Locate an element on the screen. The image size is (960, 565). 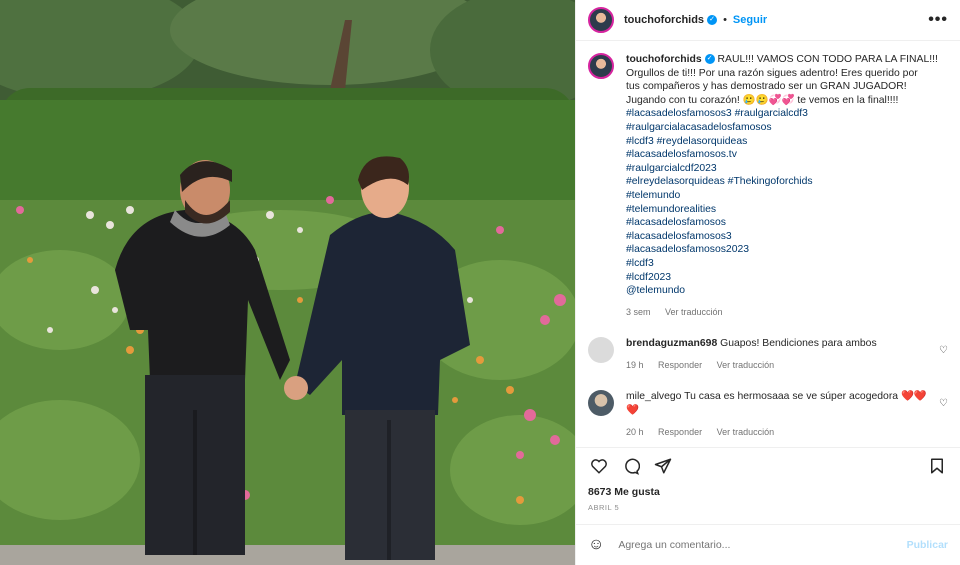
post-date: ABRIL 5 is located at coordinates (604, 507).